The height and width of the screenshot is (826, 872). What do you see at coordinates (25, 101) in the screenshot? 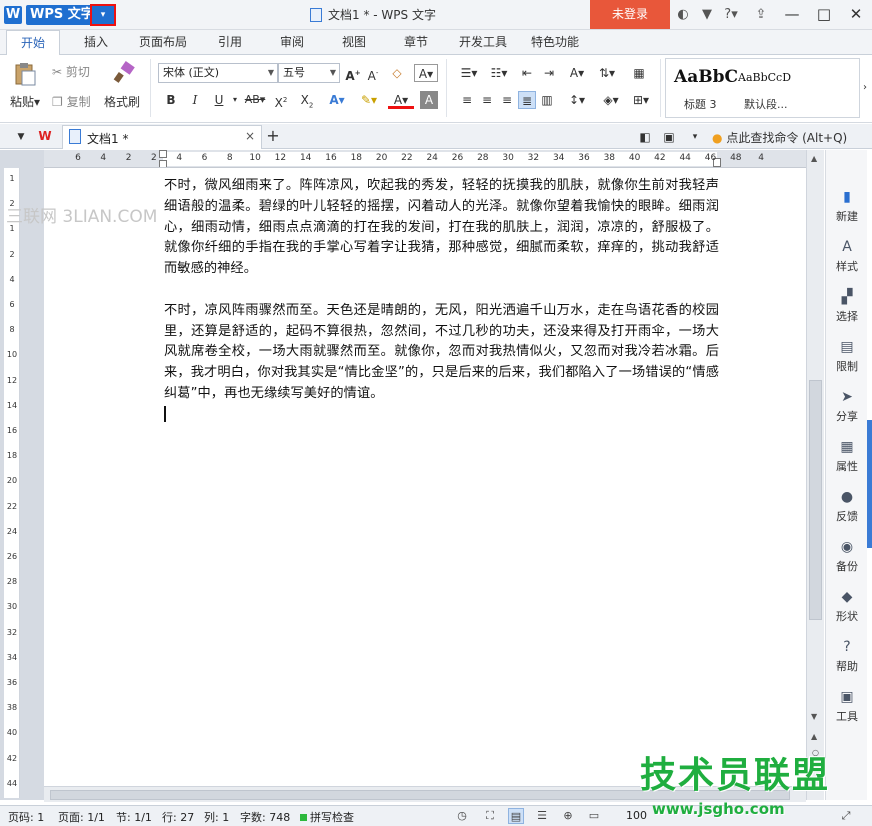
I see `paste-button: 粘贴▾` at bounding box center [25, 101].